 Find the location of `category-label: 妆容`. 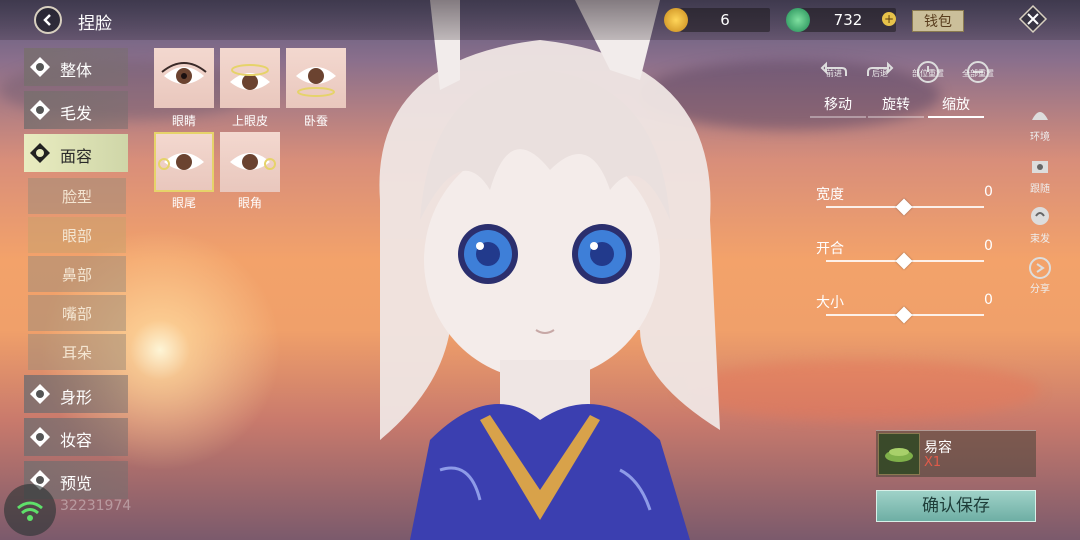

category-label: 妆容 is located at coordinates (76, 440).